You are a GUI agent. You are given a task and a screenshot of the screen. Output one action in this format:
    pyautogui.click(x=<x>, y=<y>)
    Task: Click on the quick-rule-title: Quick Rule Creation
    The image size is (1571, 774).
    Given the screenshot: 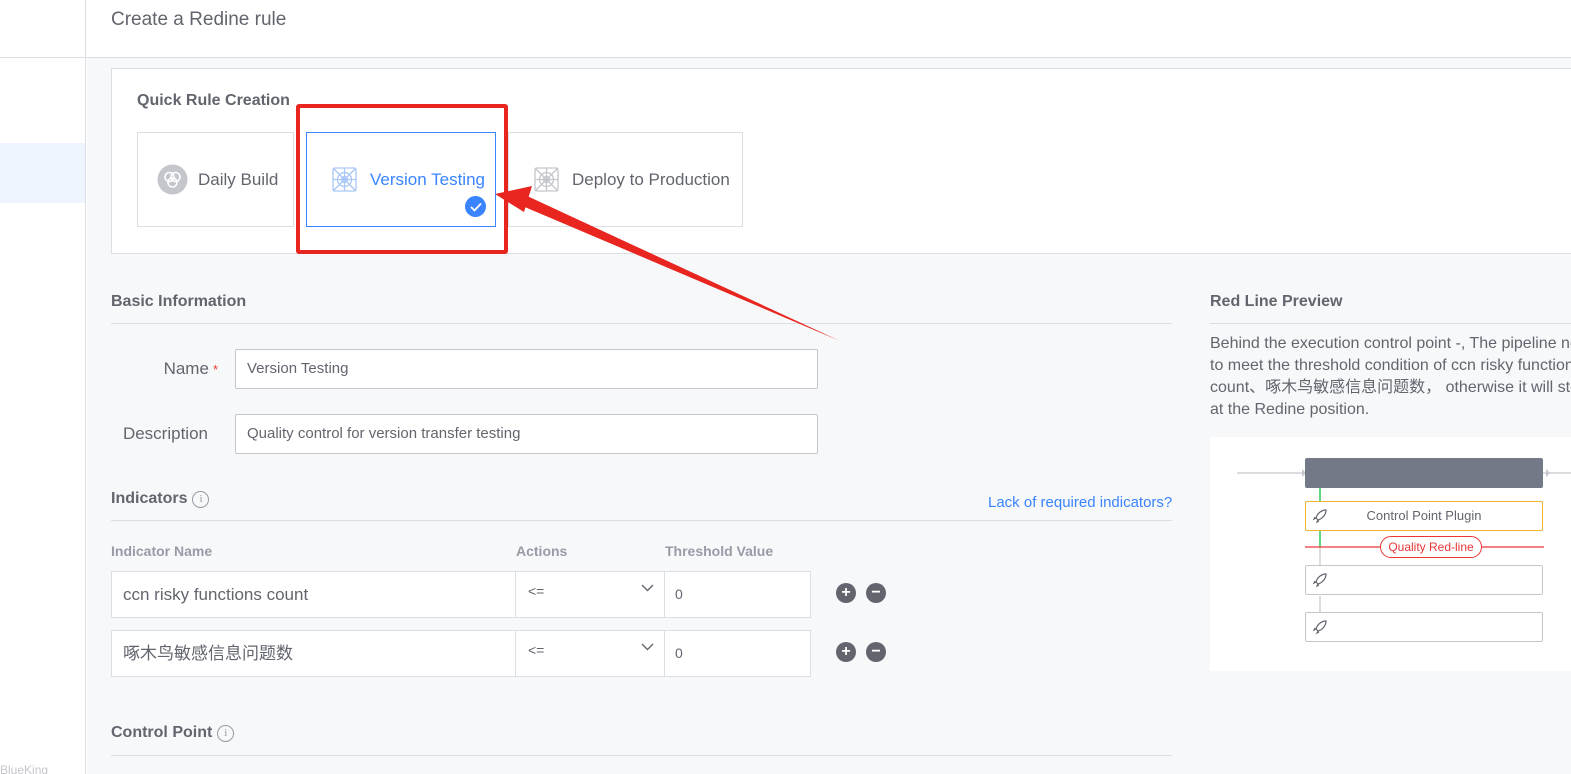 What is the action you would take?
    pyautogui.click(x=213, y=100)
    